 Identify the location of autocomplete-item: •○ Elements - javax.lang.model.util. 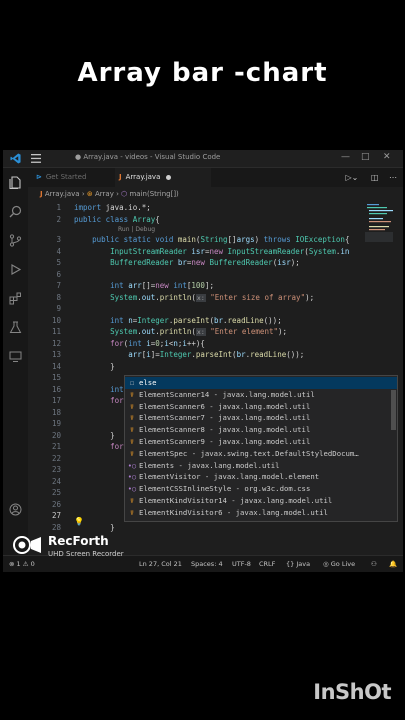
(261, 466).